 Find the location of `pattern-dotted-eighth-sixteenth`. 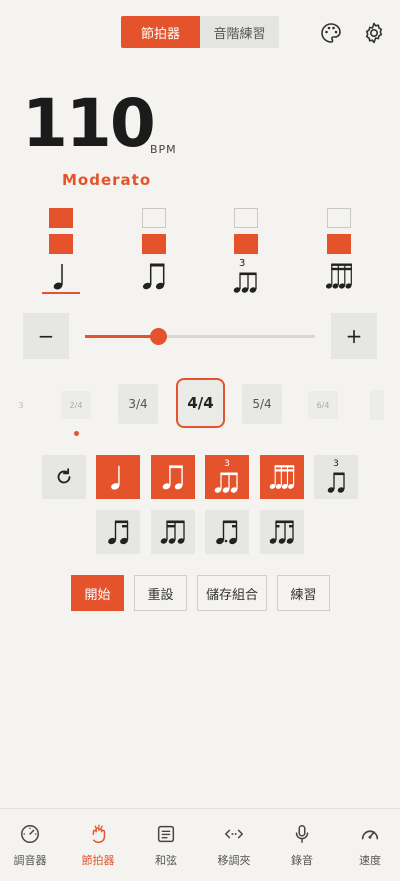

pattern-dotted-eighth-sixteenth is located at coordinates (227, 532).